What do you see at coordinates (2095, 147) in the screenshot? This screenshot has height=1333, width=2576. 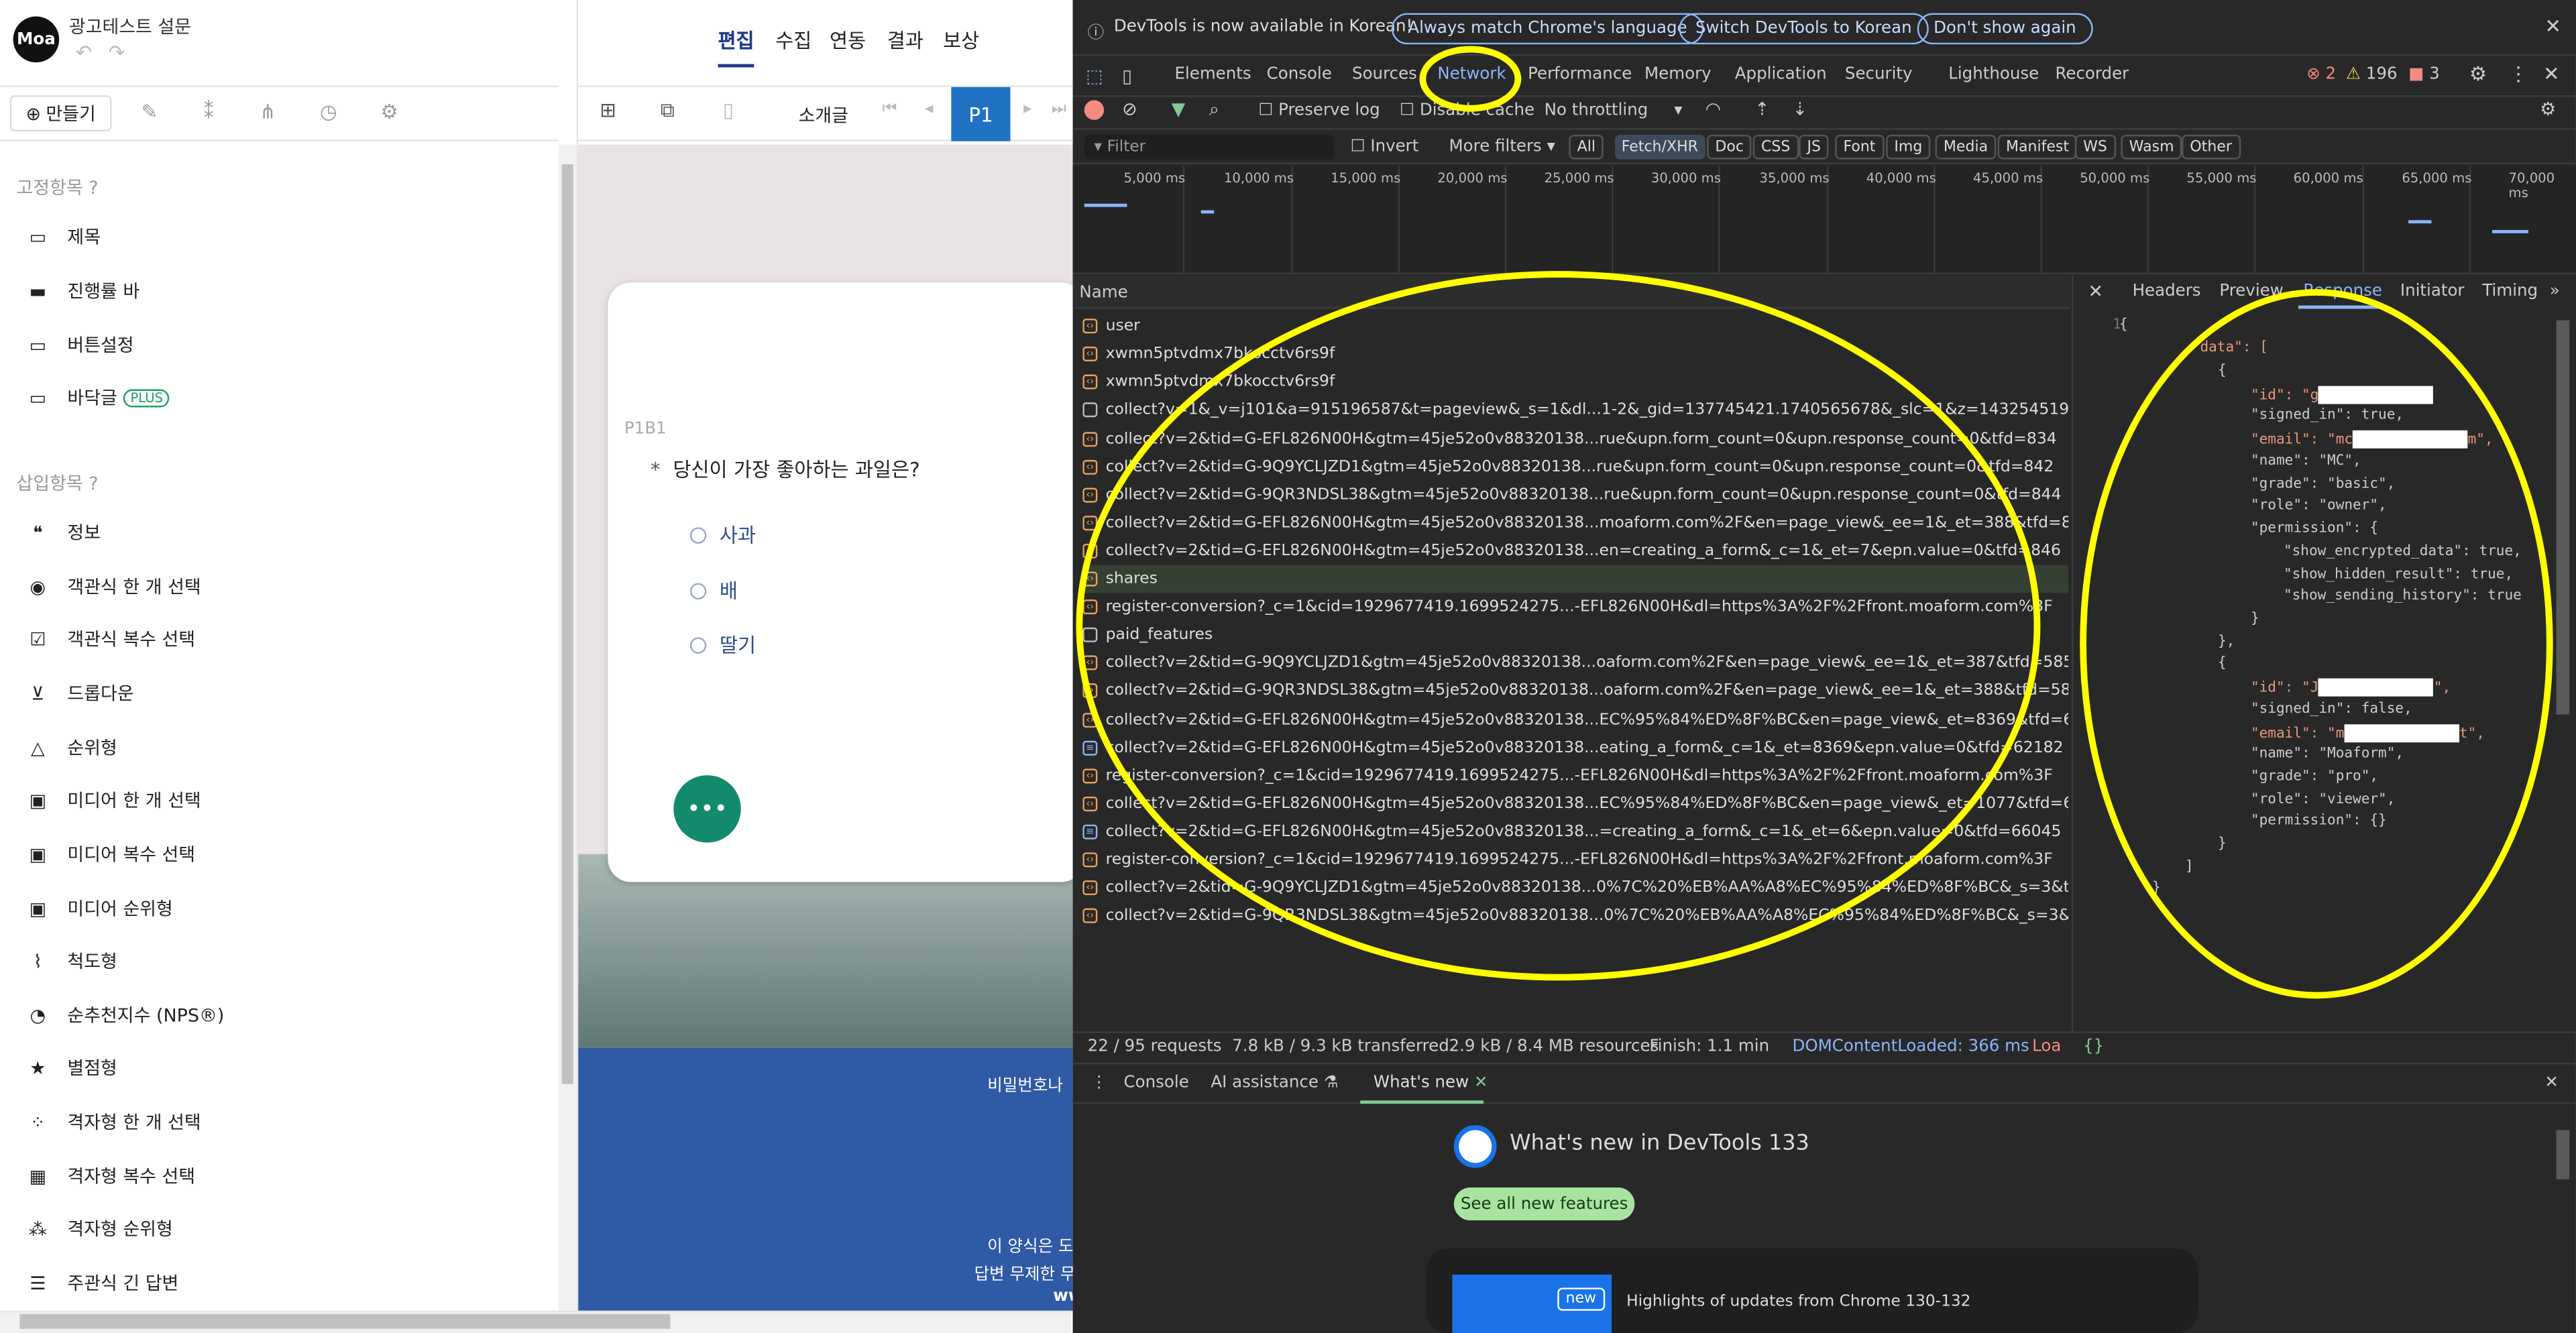 I see `filter-ws: WS` at bounding box center [2095, 147].